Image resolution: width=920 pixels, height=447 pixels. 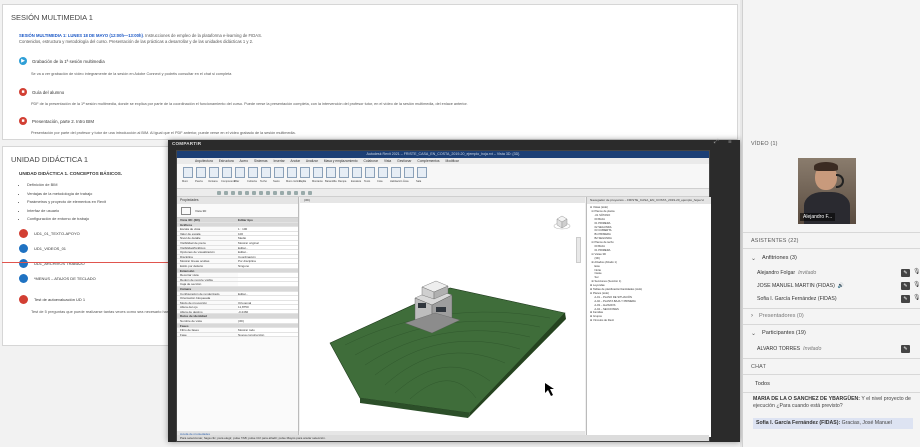 I want to click on tab-acero: Acero, so click(x=243, y=161).